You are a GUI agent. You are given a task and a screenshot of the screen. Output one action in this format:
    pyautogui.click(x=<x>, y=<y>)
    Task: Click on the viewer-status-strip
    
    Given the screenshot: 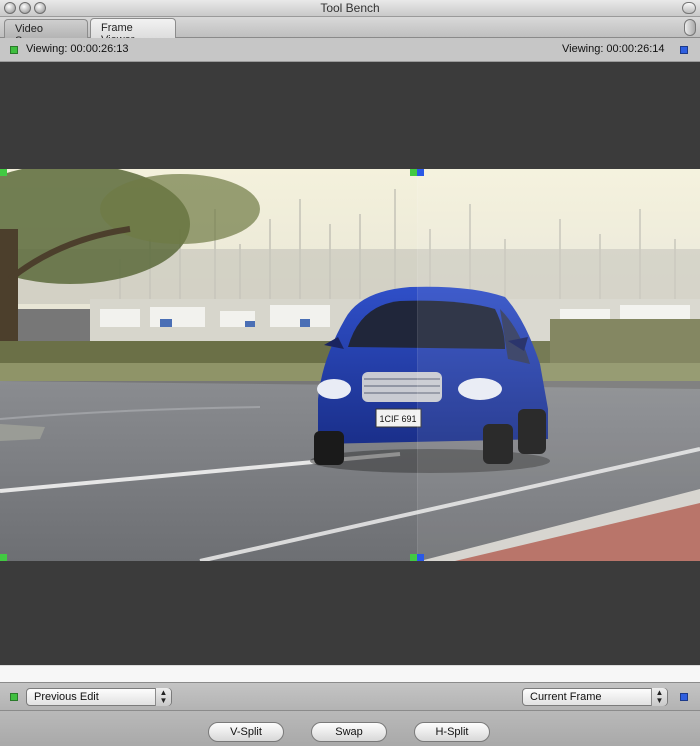 What is the action you would take?
    pyautogui.click(x=350, y=673)
    